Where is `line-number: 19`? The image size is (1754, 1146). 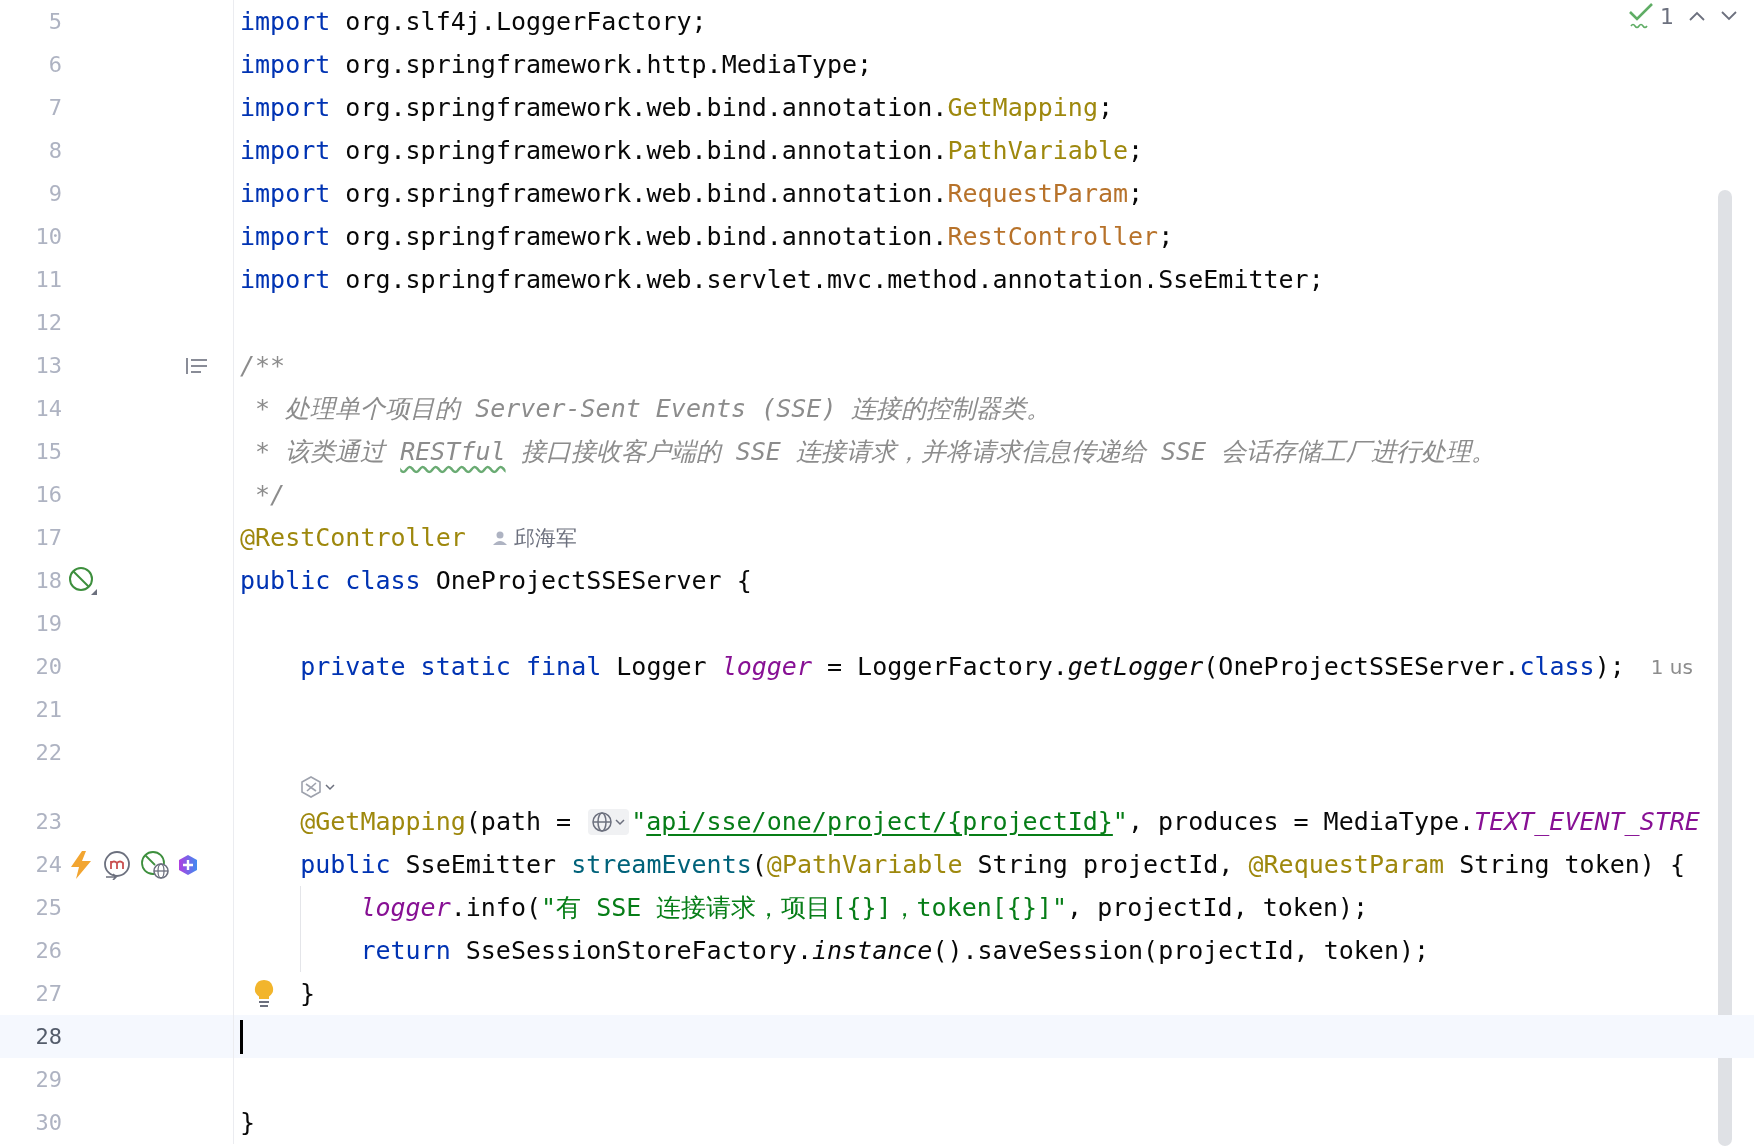
line-number: 19 is located at coordinates (48, 623).